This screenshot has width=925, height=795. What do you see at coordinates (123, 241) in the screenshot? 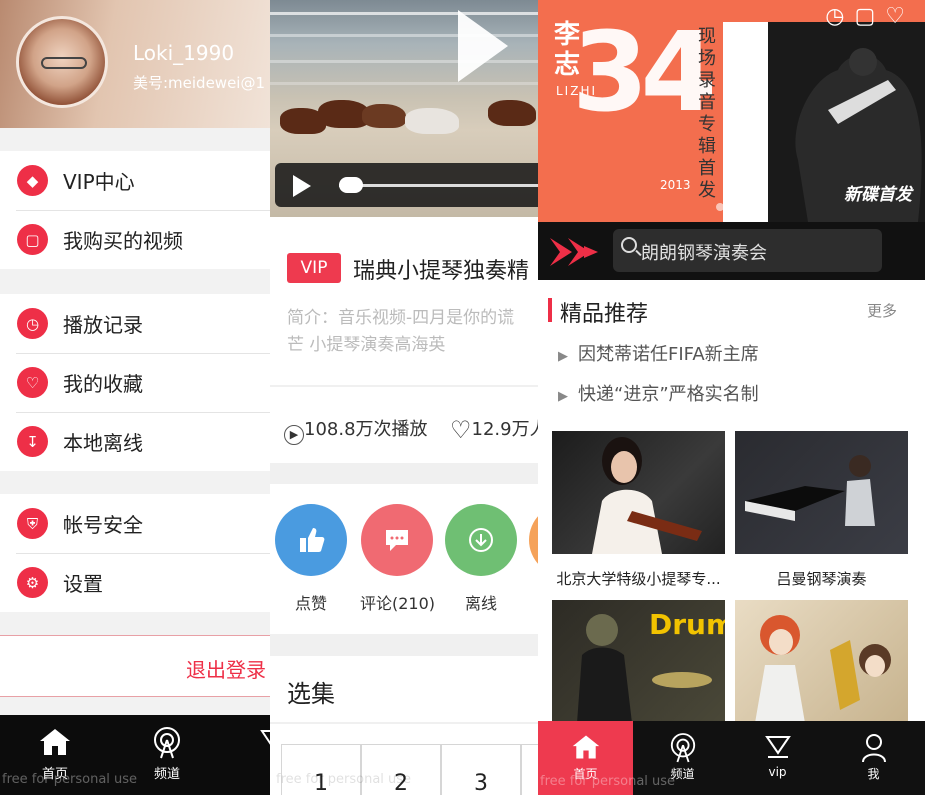
I see `menu-item-label: 我购买的视频` at bounding box center [123, 241].